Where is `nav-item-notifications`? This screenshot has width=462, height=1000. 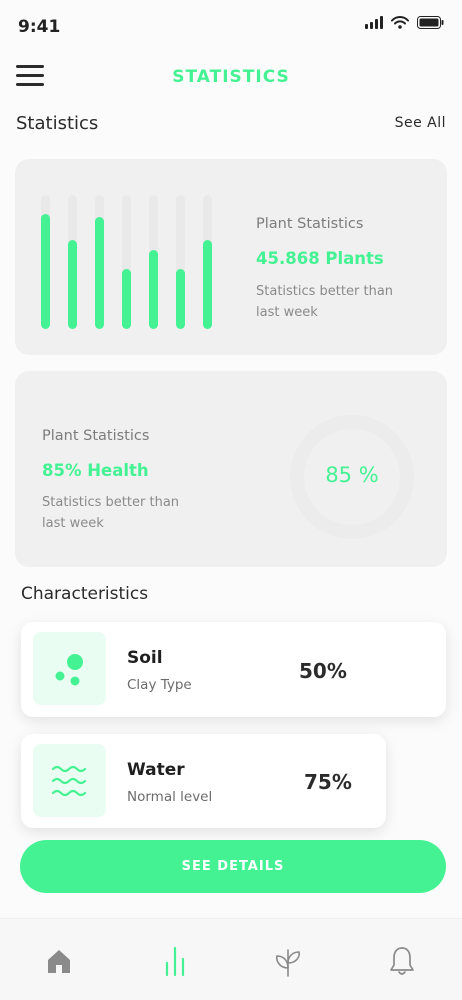 nav-item-notifications is located at coordinates (402, 961).